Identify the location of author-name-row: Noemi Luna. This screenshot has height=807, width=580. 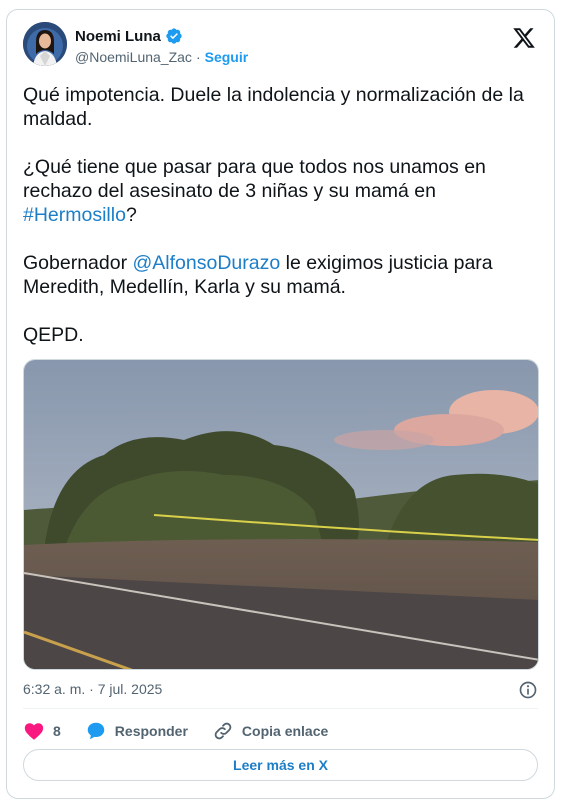
(129, 36).